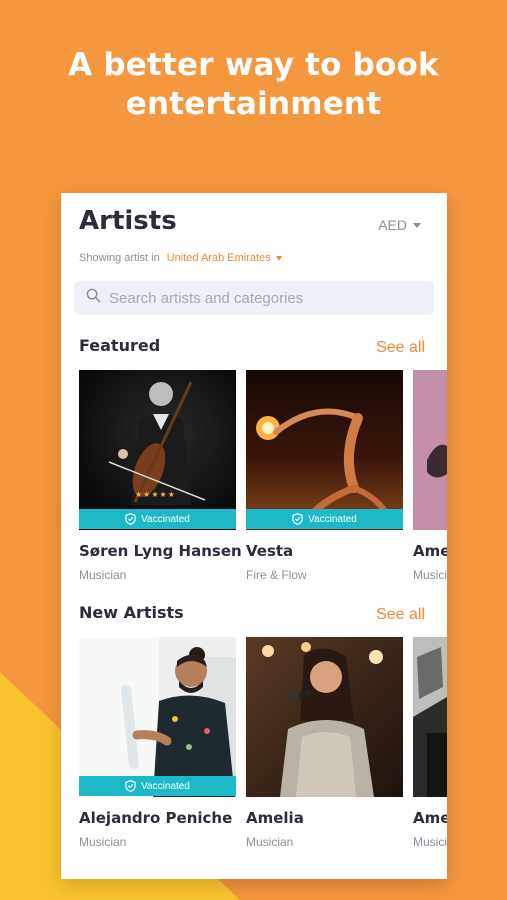 The width and height of the screenshot is (507, 900). Describe the element at coordinates (119, 258) in the screenshot. I see `location-prefix: Showing artist in` at that location.